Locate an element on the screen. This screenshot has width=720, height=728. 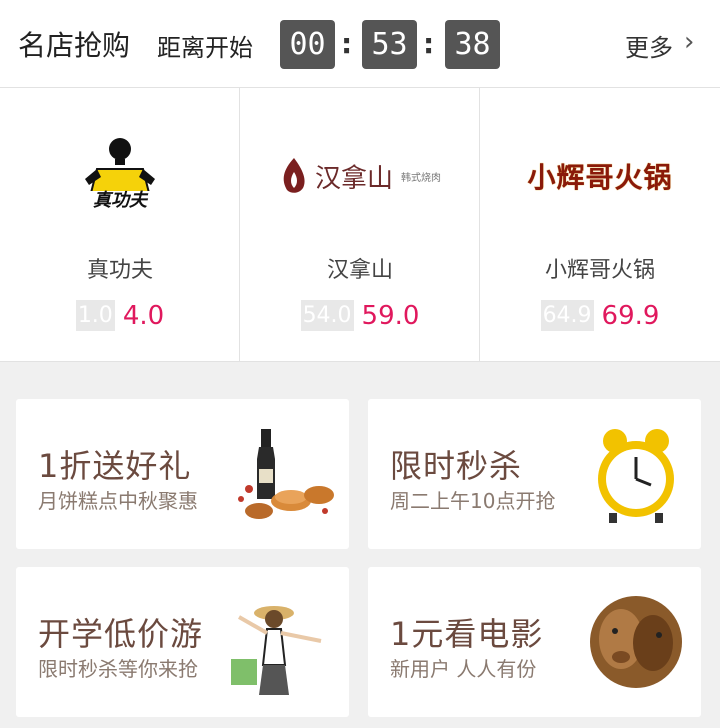
chevron-right-icon: › is located at coordinates (689, 42).